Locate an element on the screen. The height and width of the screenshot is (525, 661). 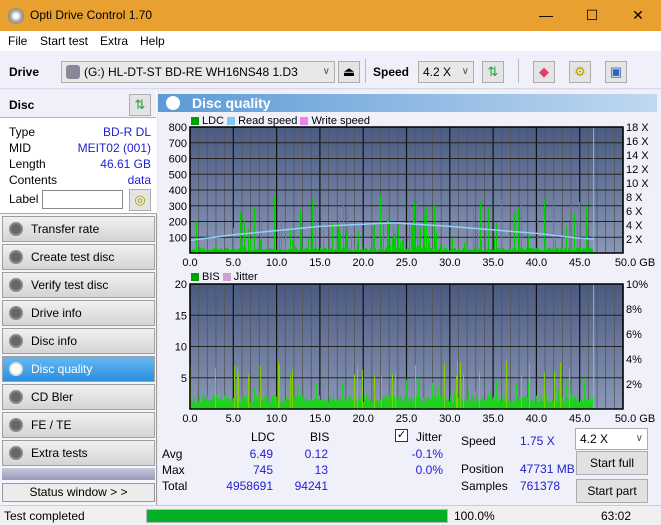
nav-fe-te: FE / TE is located at coordinates (78, 425).